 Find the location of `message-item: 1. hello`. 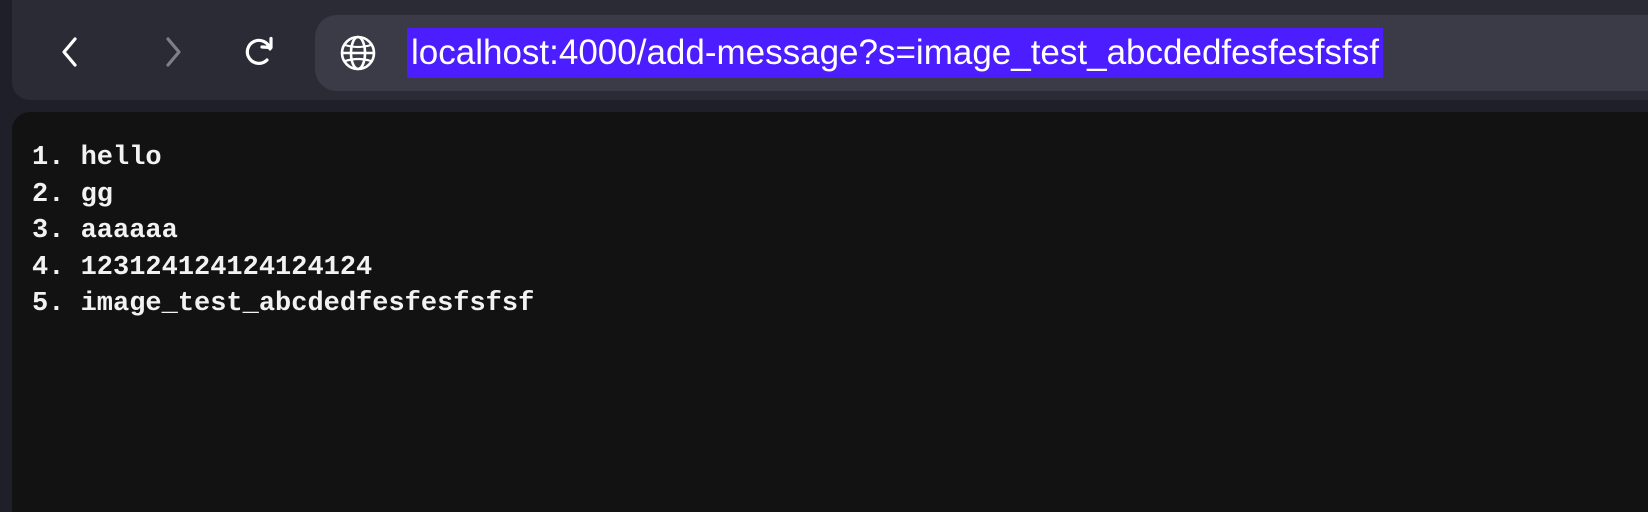

message-item: 1. hello is located at coordinates (97, 158).